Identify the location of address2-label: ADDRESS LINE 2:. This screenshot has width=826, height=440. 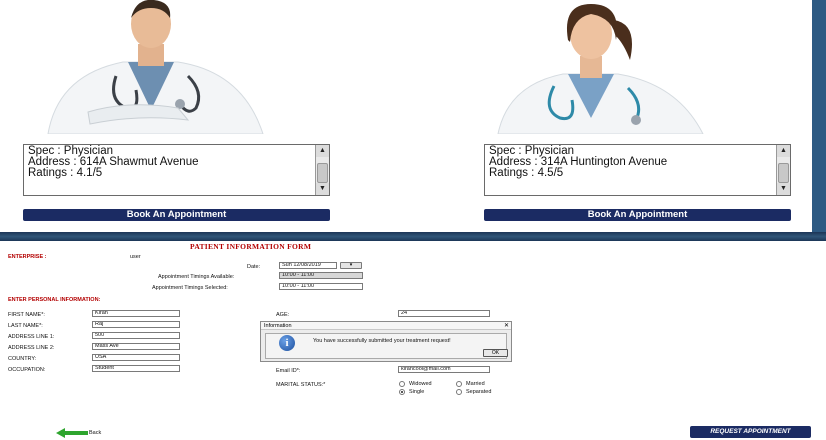
(31, 348).